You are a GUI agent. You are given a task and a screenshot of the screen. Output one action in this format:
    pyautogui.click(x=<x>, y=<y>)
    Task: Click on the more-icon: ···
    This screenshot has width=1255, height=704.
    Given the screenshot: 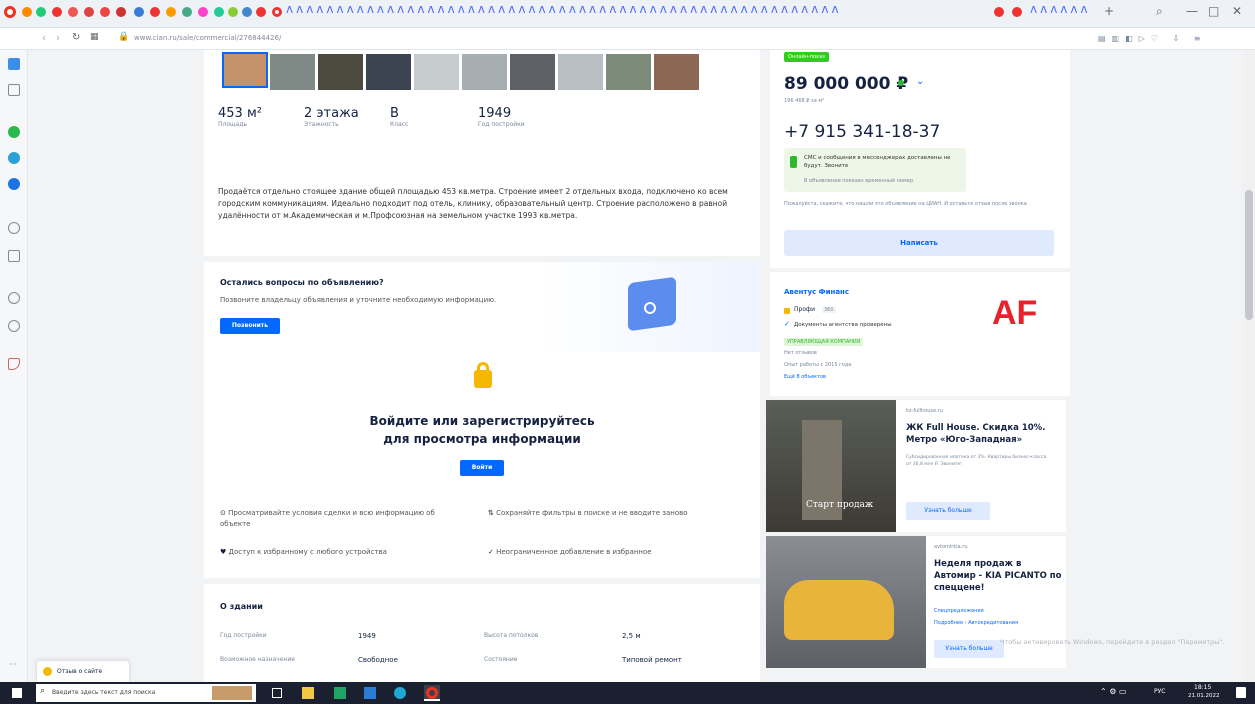 What is the action you would take?
    pyautogui.click(x=13, y=664)
    